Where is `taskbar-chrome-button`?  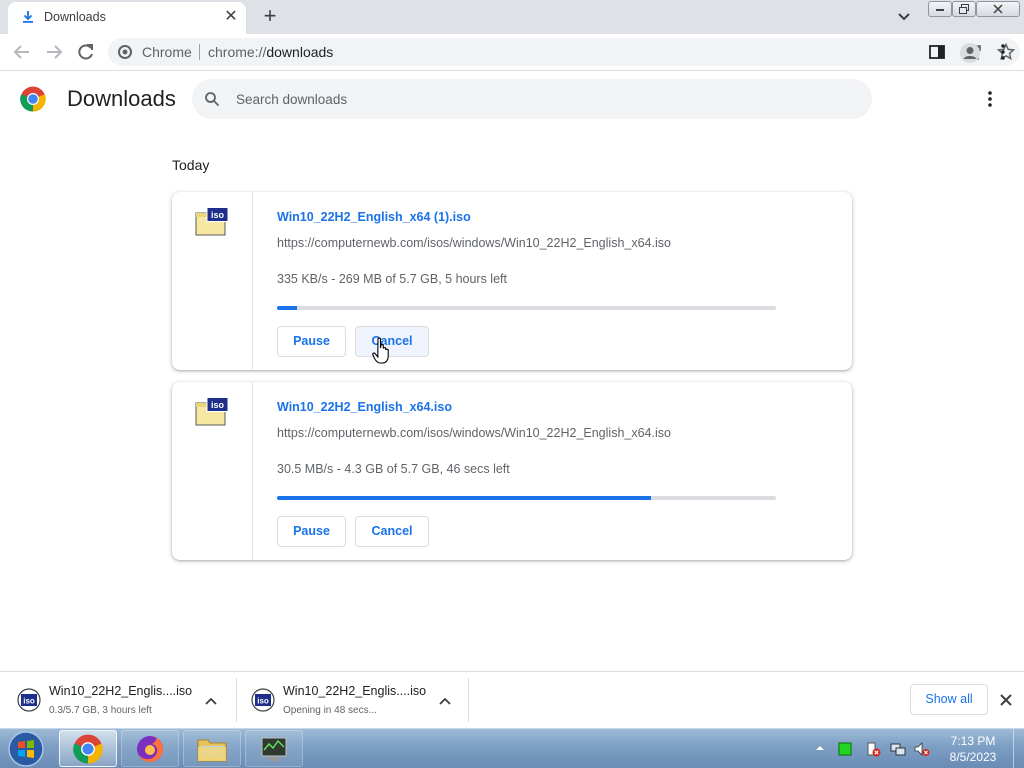
taskbar-chrome-button is located at coordinates (88, 748).